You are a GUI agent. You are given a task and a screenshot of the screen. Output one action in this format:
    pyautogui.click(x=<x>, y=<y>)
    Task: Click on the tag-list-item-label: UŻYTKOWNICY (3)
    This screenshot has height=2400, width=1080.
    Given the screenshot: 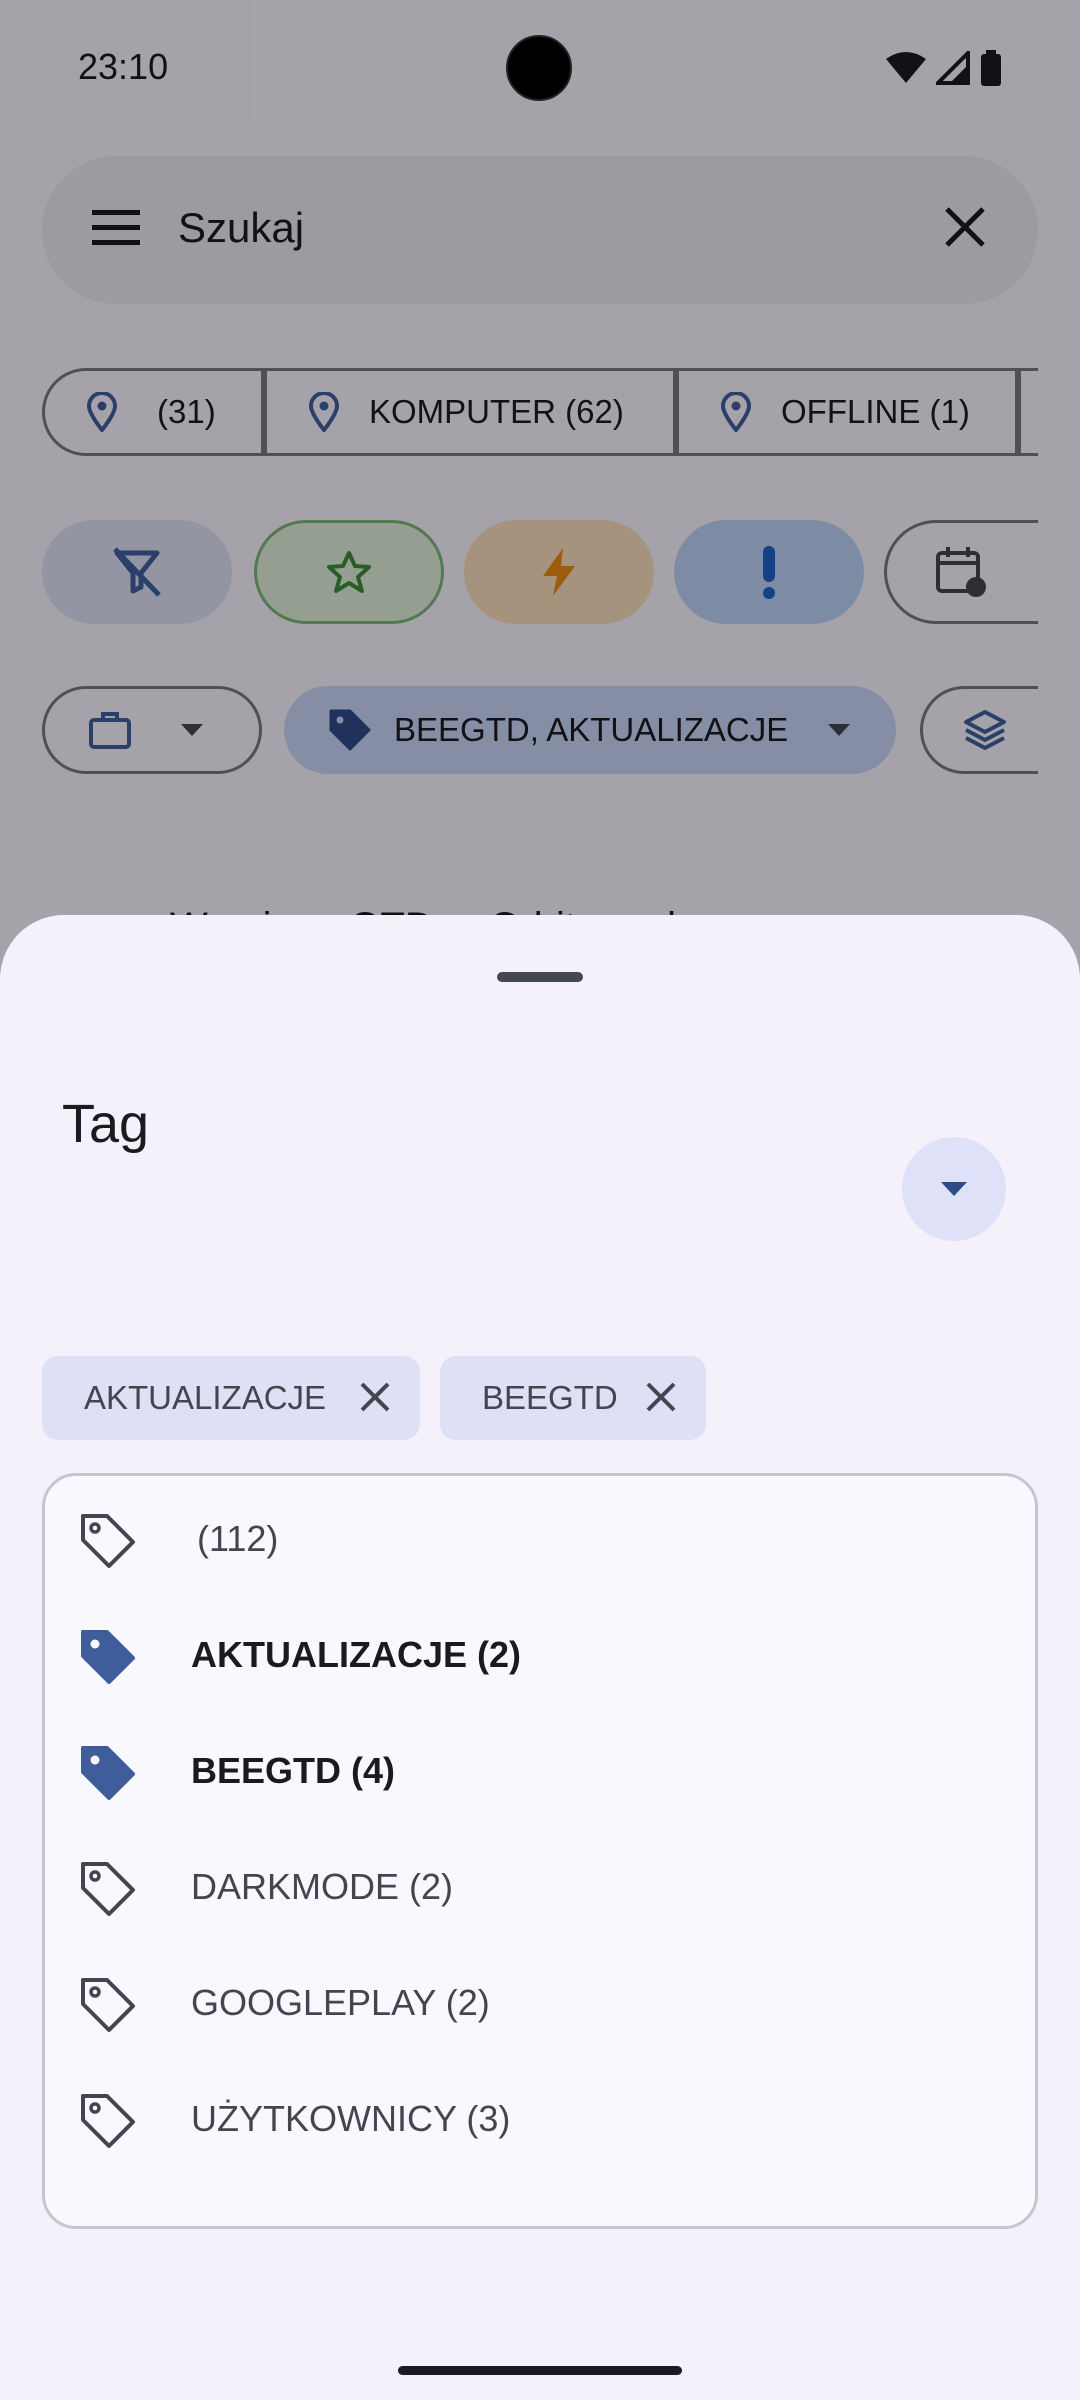 What is the action you would take?
    pyautogui.click(x=351, y=2118)
    